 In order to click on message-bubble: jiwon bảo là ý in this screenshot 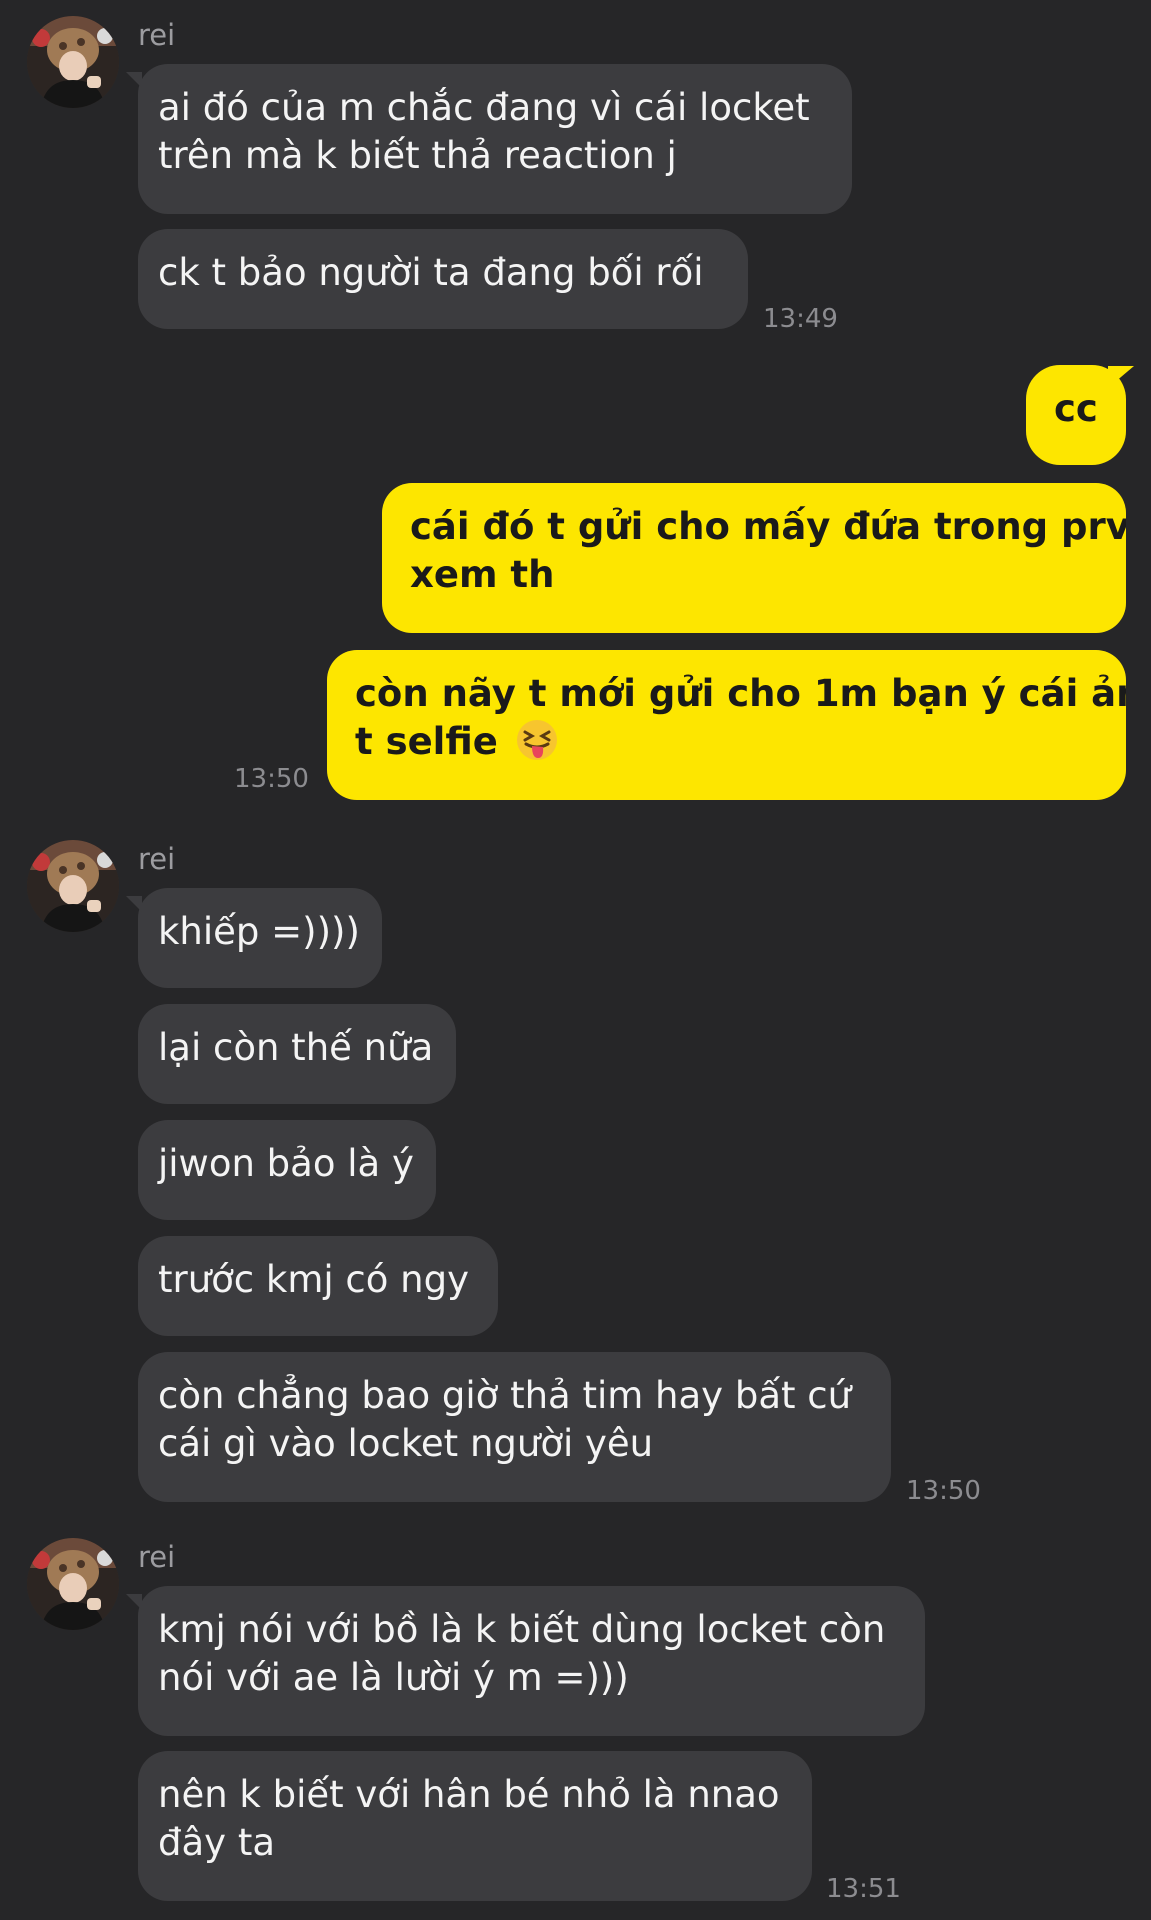, I will do `click(287, 1170)`.